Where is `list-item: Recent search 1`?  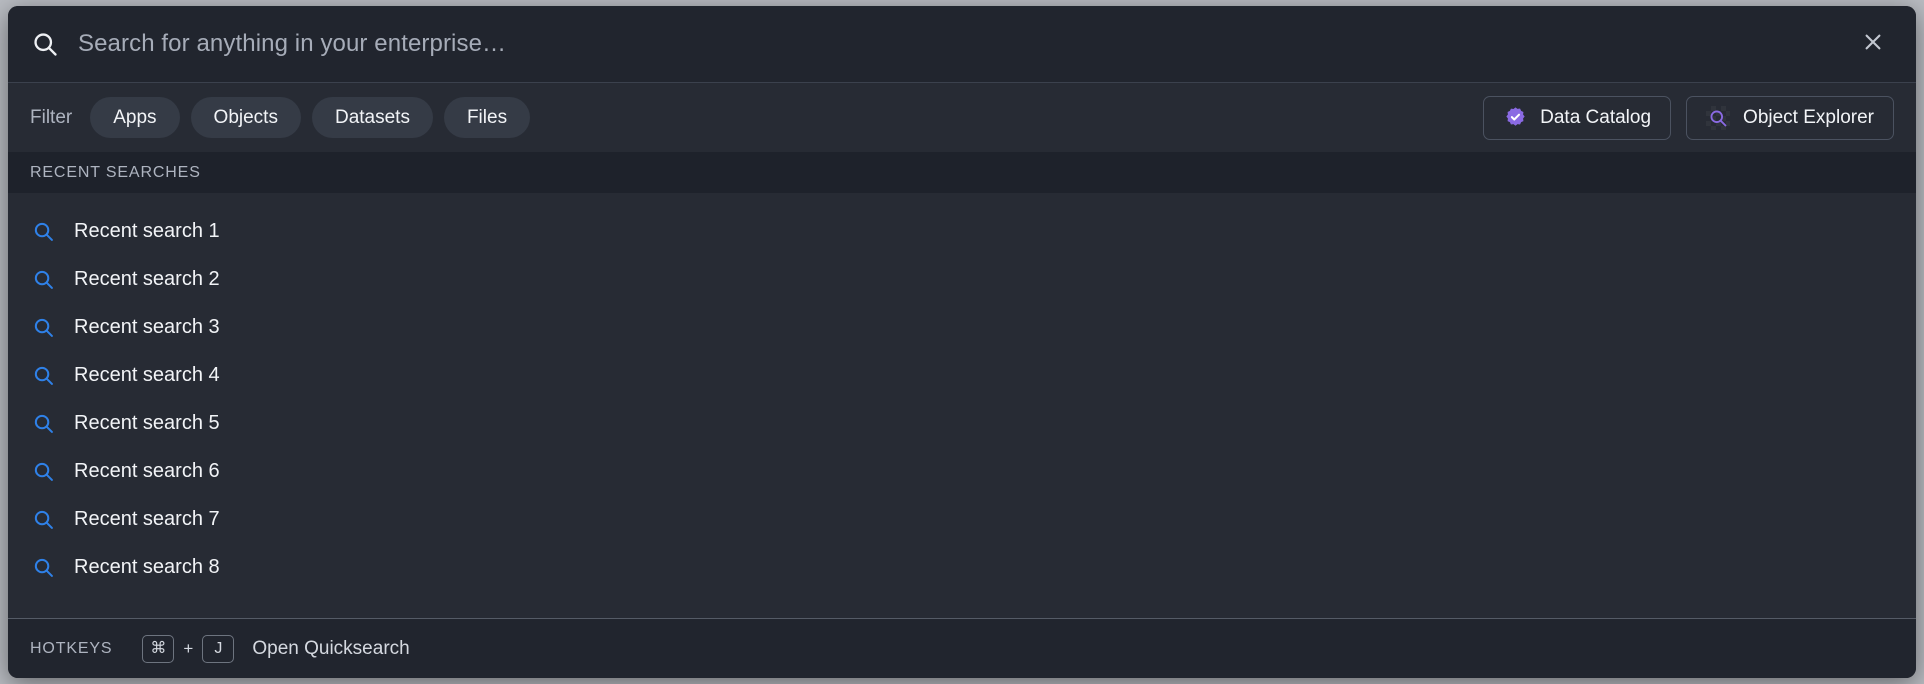 list-item: Recent search 1 is located at coordinates (962, 231).